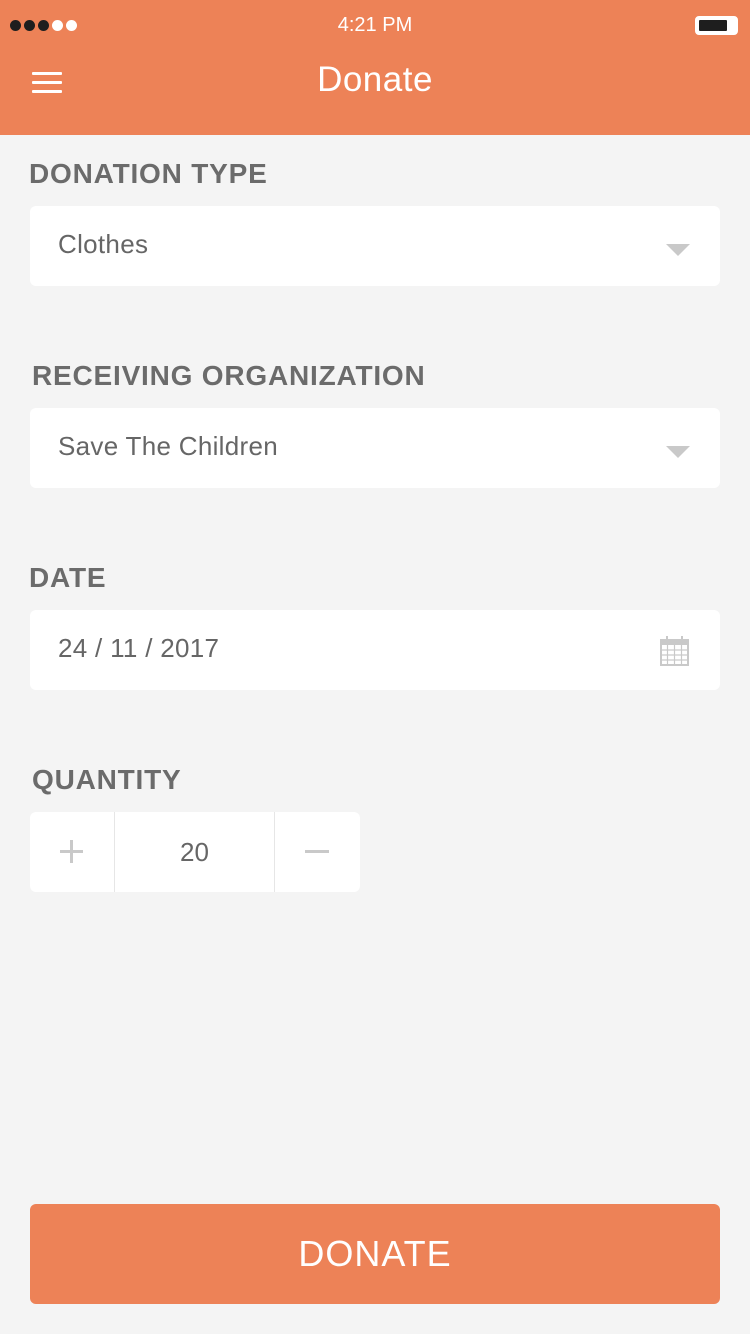 Image resolution: width=750 pixels, height=1334 pixels. I want to click on donation-type-select: Clothes, so click(375, 246).